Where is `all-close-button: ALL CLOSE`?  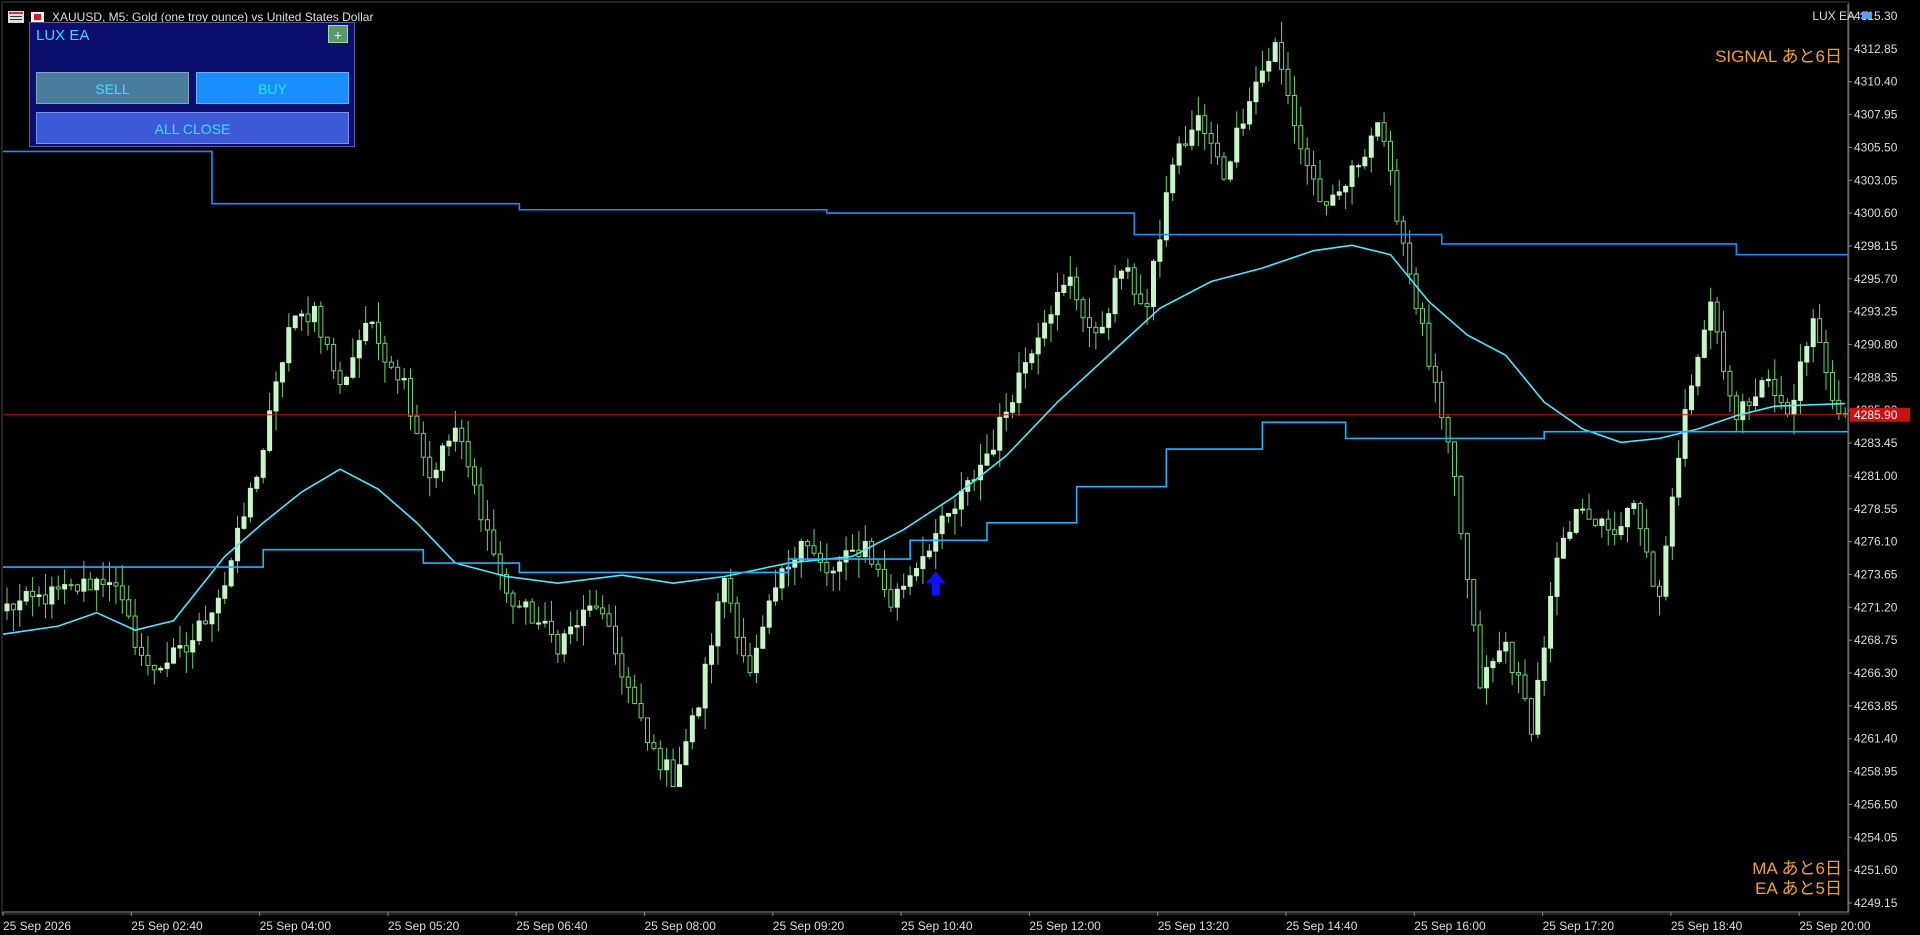 all-close-button: ALL CLOSE is located at coordinates (192, 128).